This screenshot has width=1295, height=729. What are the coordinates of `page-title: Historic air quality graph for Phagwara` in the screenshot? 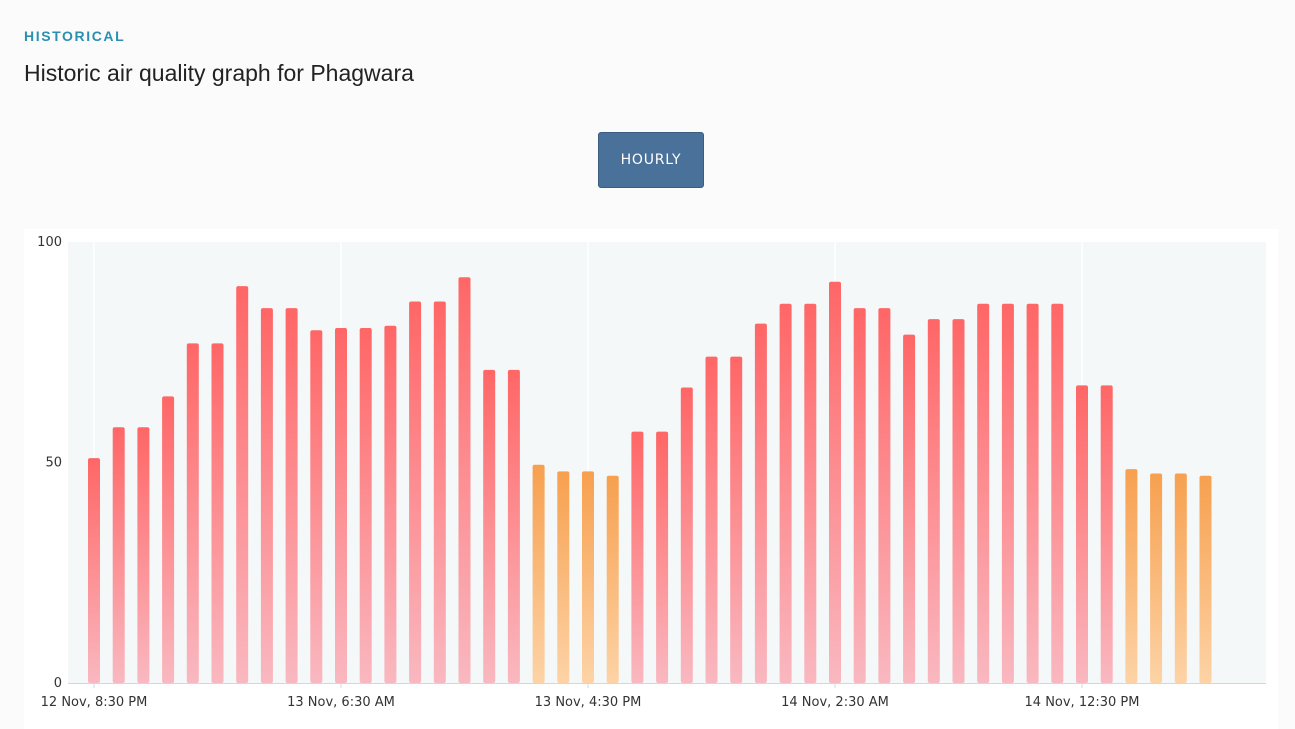 It's located at (219, 73).